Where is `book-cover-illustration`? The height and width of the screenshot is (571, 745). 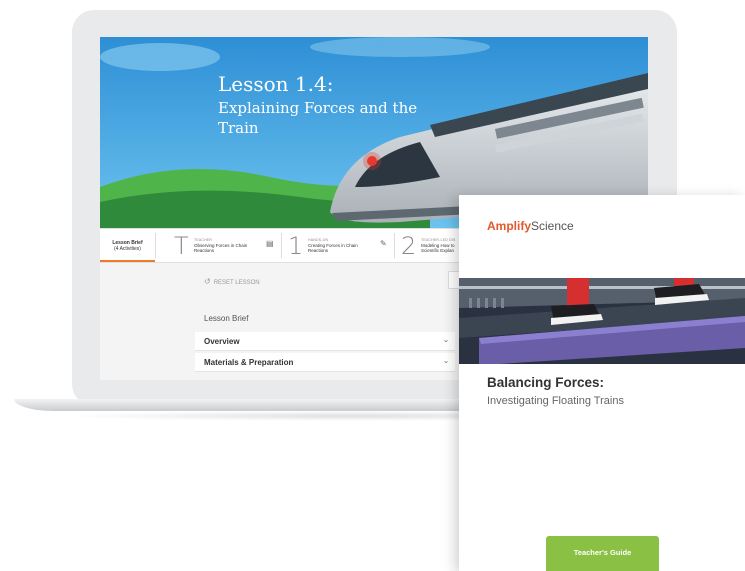 book-cover-illustration is located at coordinates (602, 321).